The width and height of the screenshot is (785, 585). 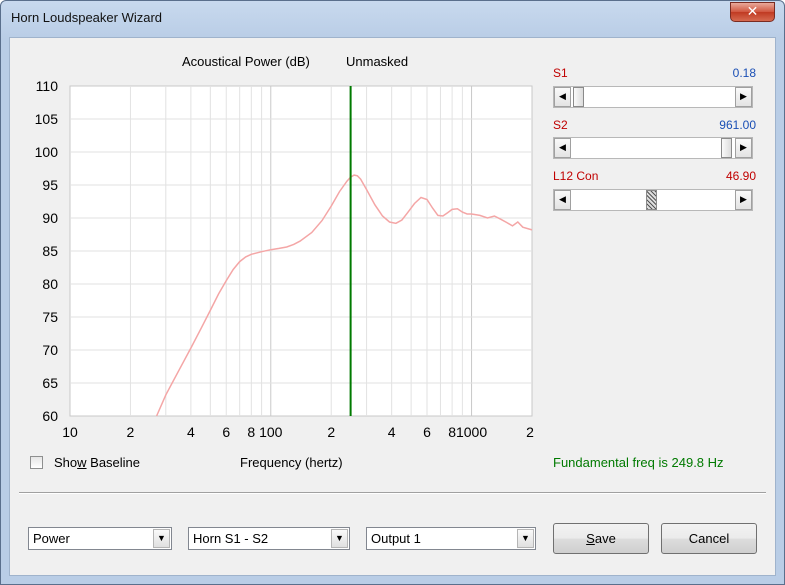 I want to click on section-dropdown-value: Horn S1 - S2, so click(x=231, y=538).